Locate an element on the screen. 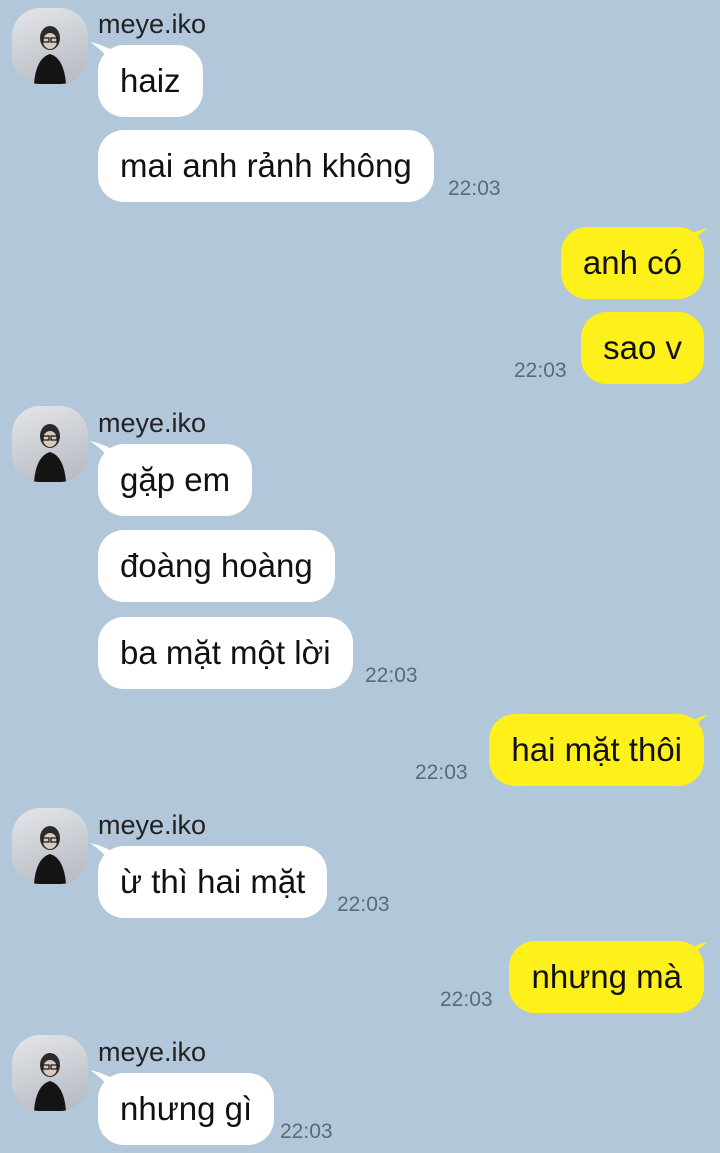  message-bubble: haiz is located at coordinates (150, 81).